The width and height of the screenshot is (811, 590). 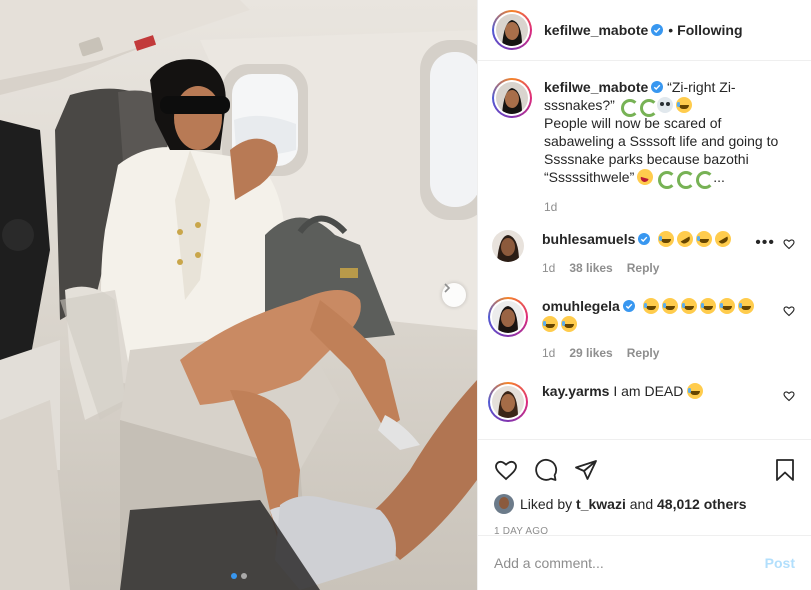 I want to click on comment-bubble-icon, so click(x=546, y=470).